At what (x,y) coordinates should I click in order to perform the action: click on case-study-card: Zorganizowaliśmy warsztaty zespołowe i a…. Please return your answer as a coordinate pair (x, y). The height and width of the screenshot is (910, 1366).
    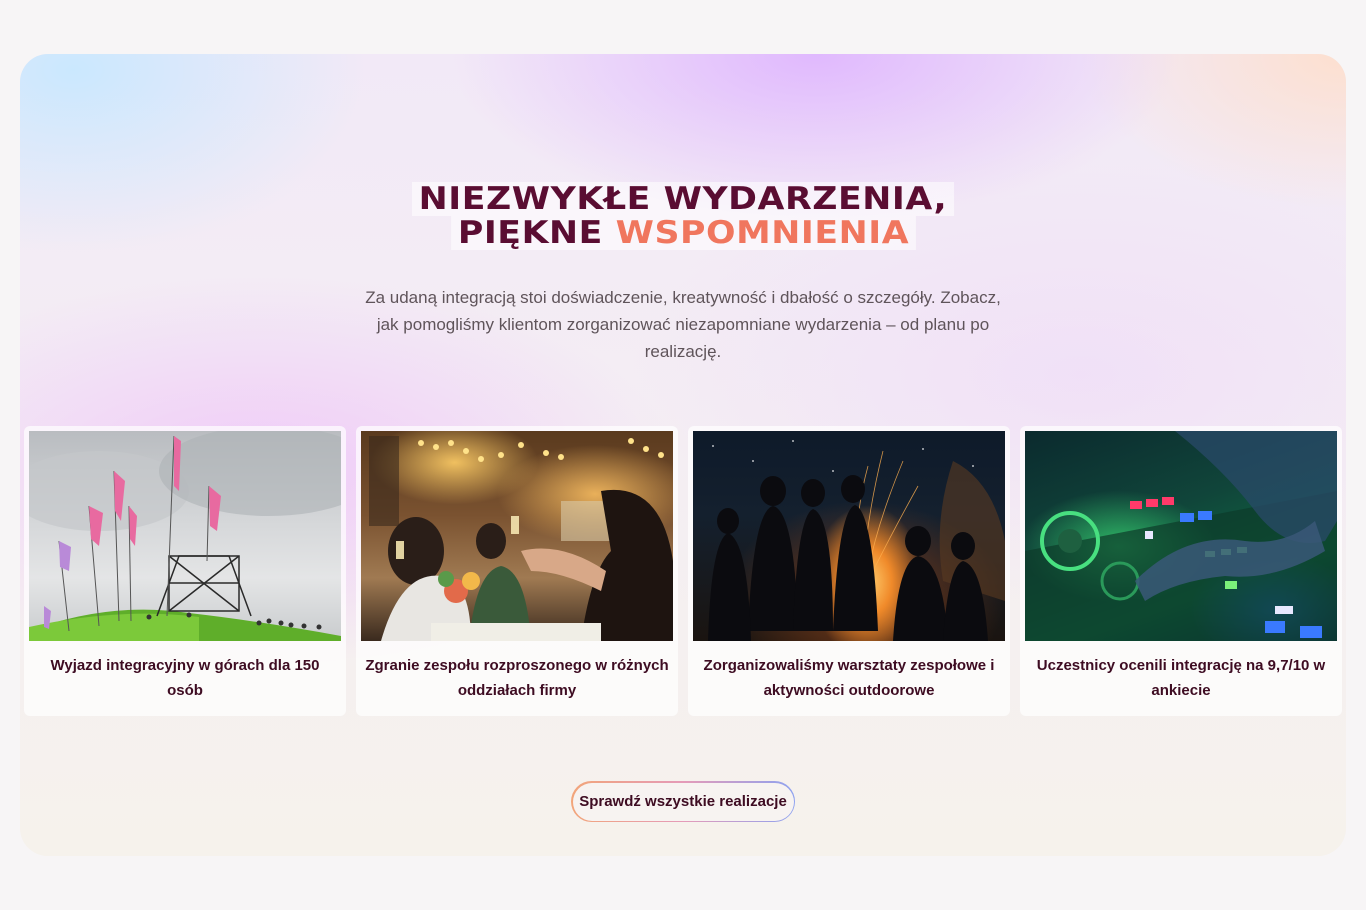
    Looking at the image, I should click on (849, 571).